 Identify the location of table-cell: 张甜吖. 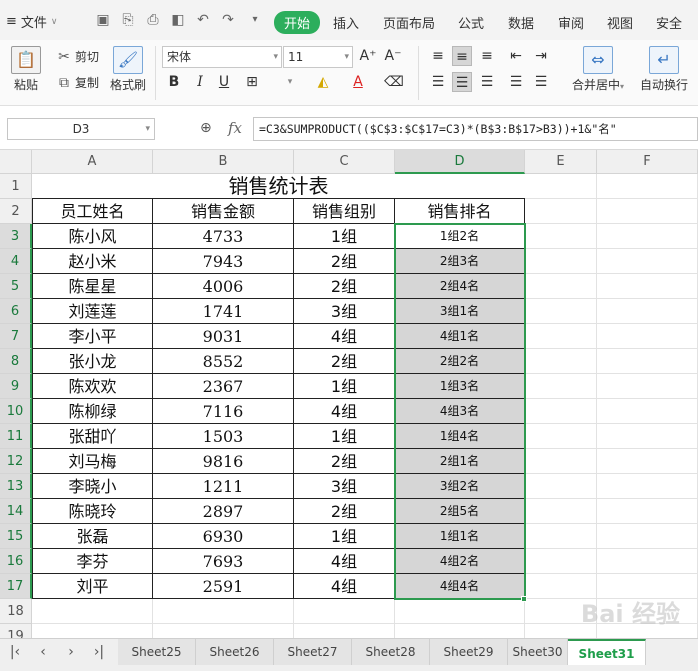
(92, 436).